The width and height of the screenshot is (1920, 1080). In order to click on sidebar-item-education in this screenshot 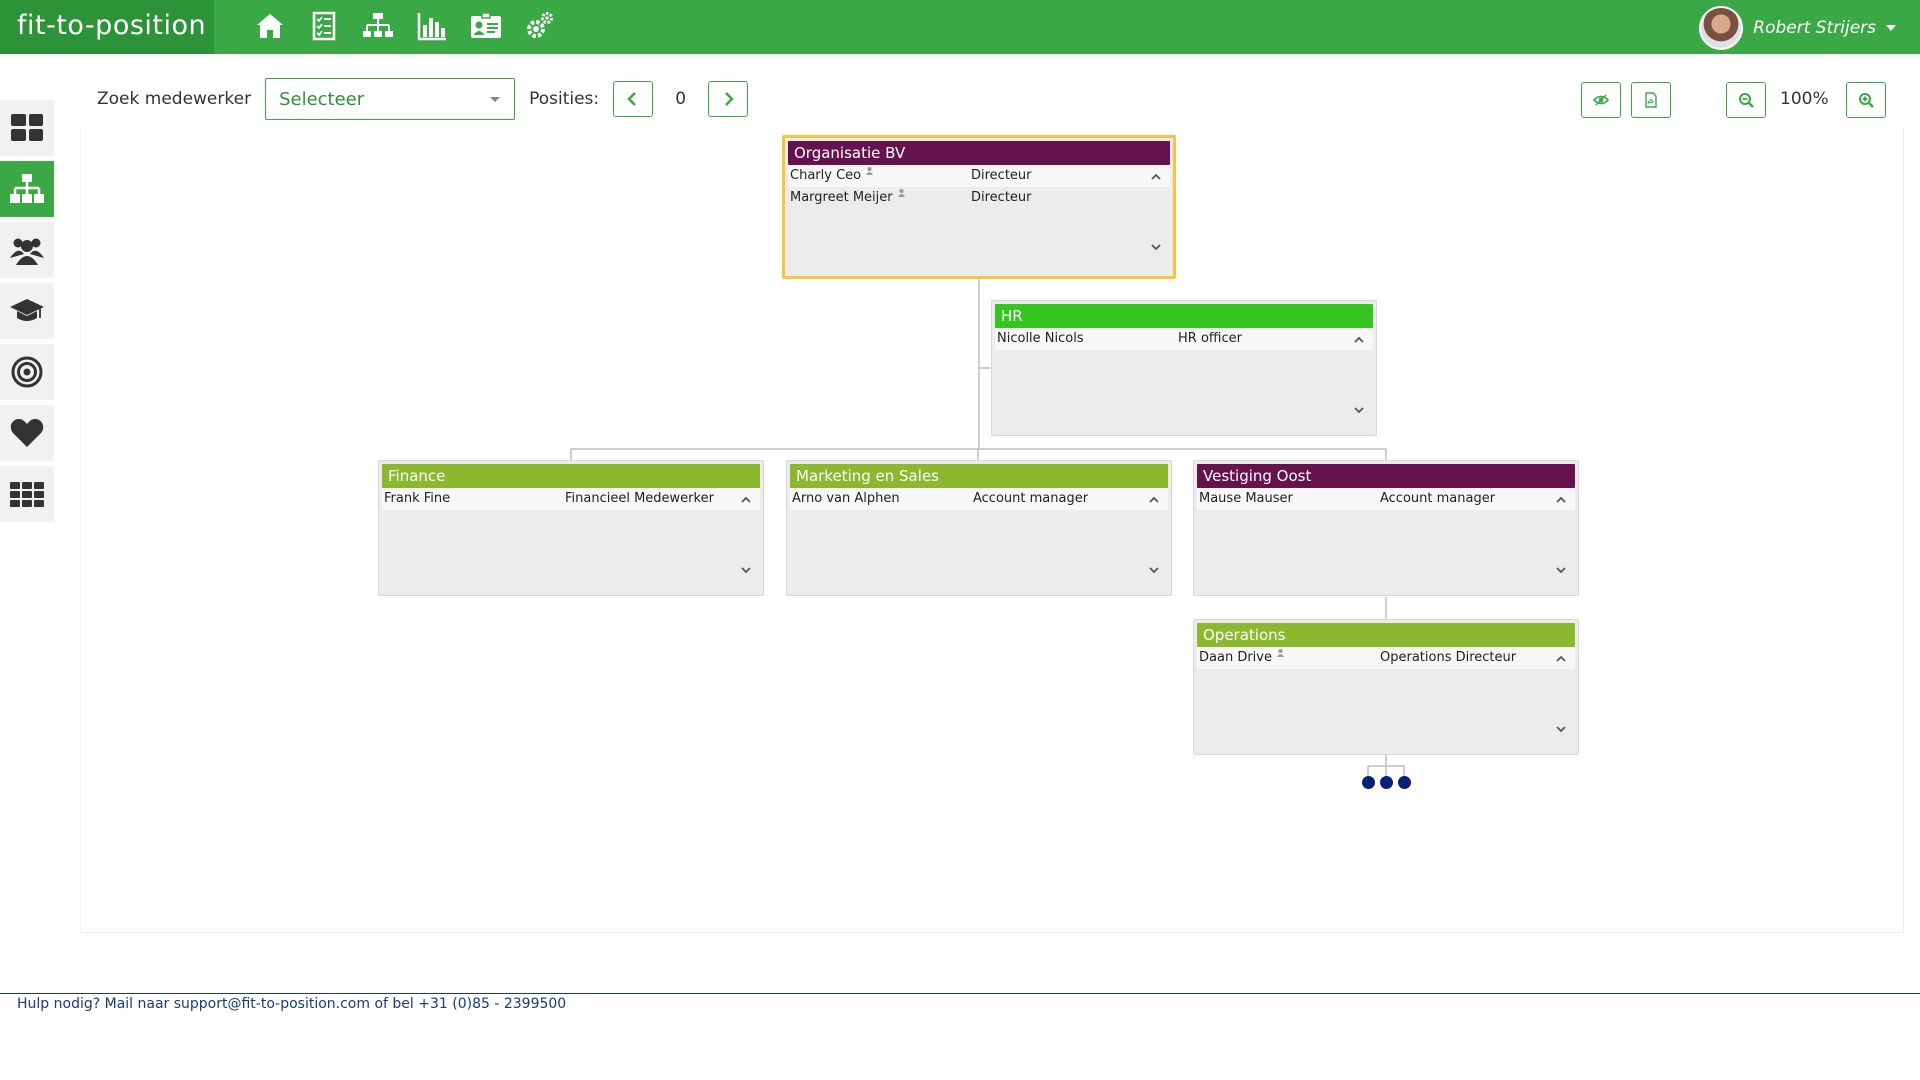, I will do `click(27, 311)`.